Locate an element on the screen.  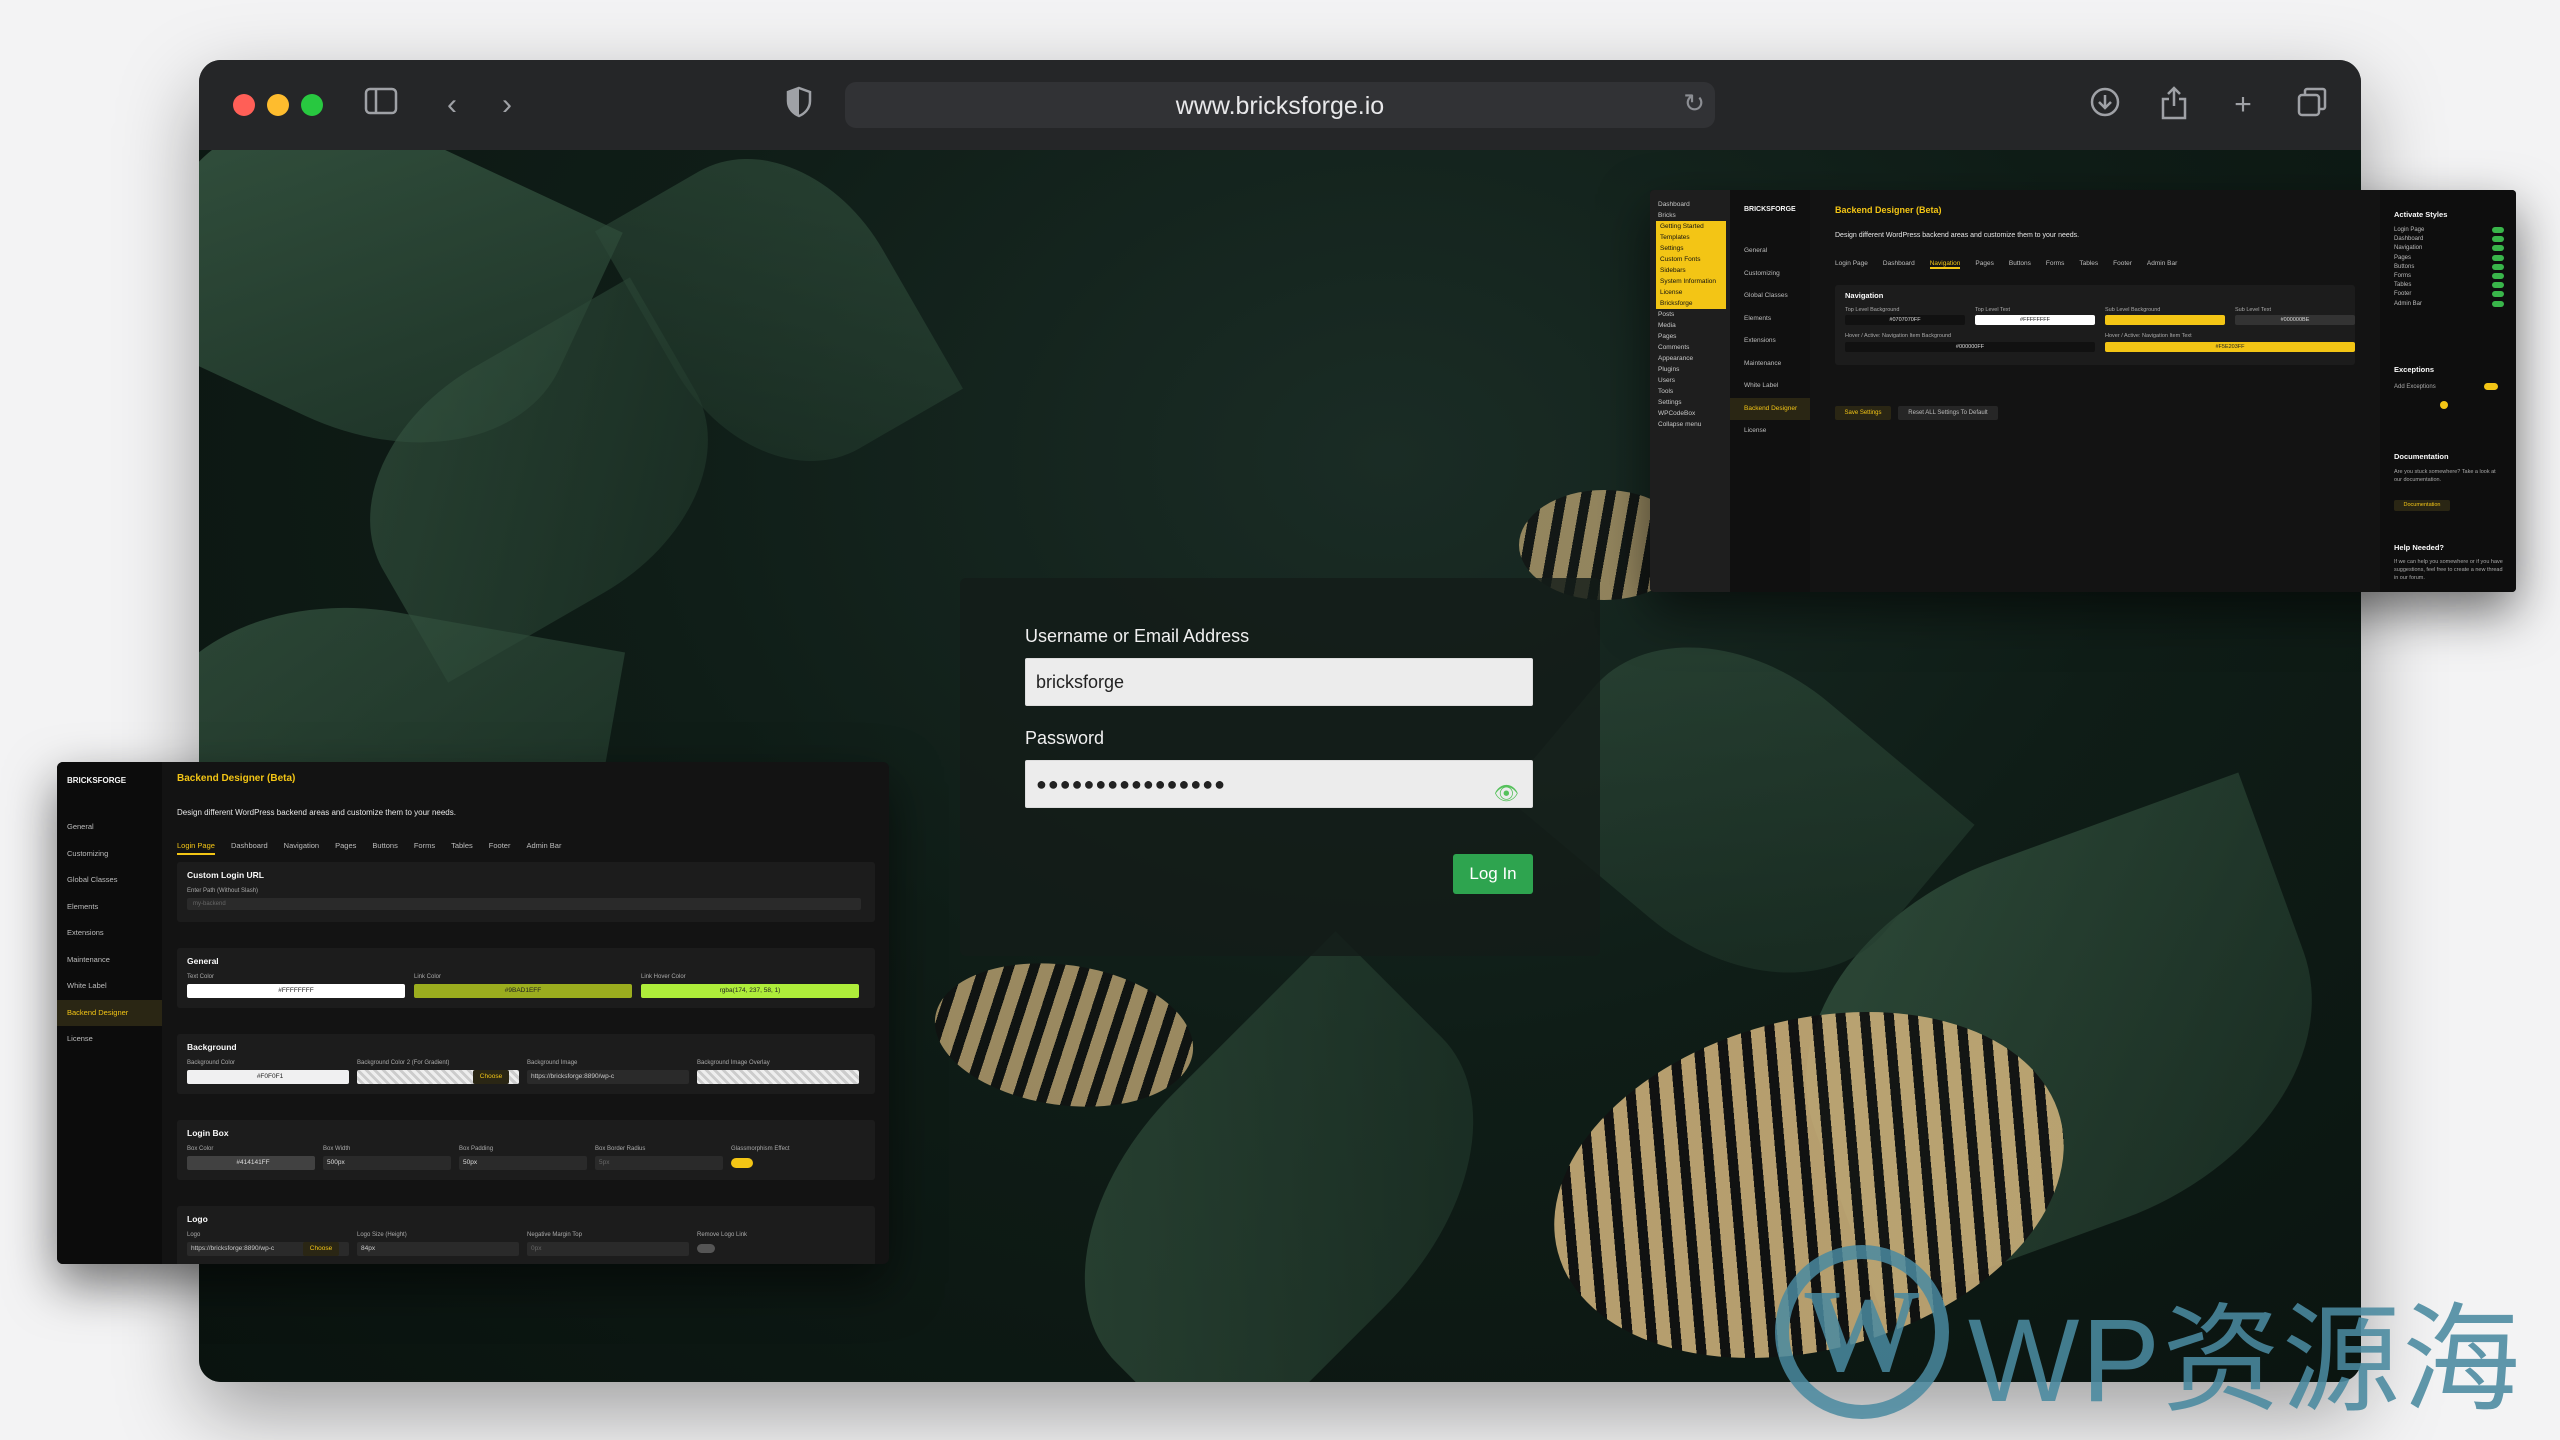
color-field: #9BAD1EFF is located at coordinates (523, 991).